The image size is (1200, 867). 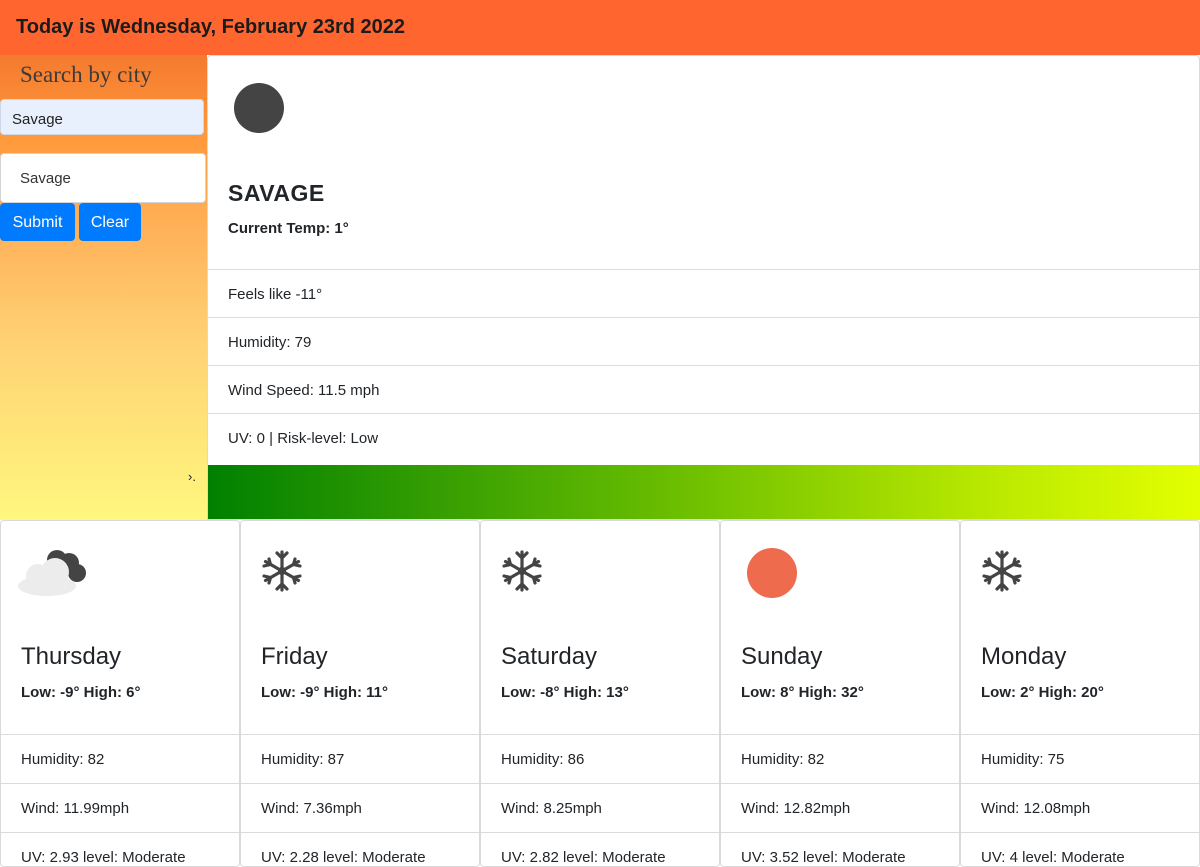 I want to click on list-item: Wind: 11.99mph, so click(x=120, y=807).